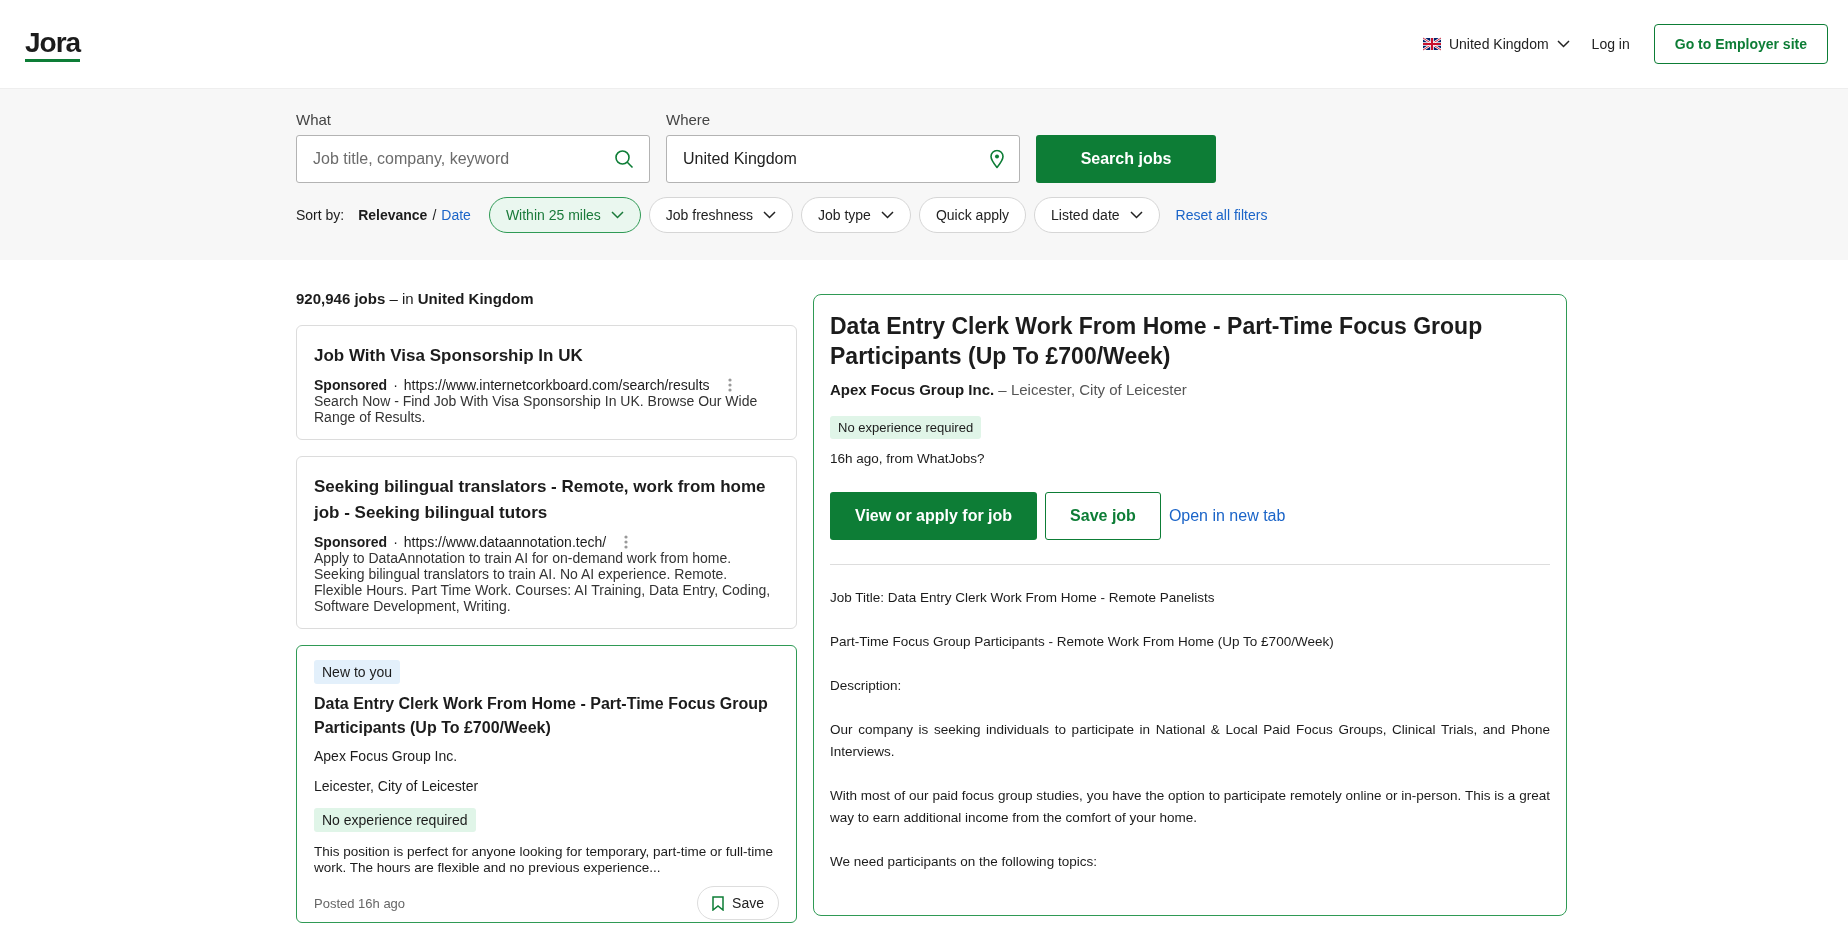 The image size is (1848, 932). I want to click on filter-pill: Job freshness, so click(720, 215).